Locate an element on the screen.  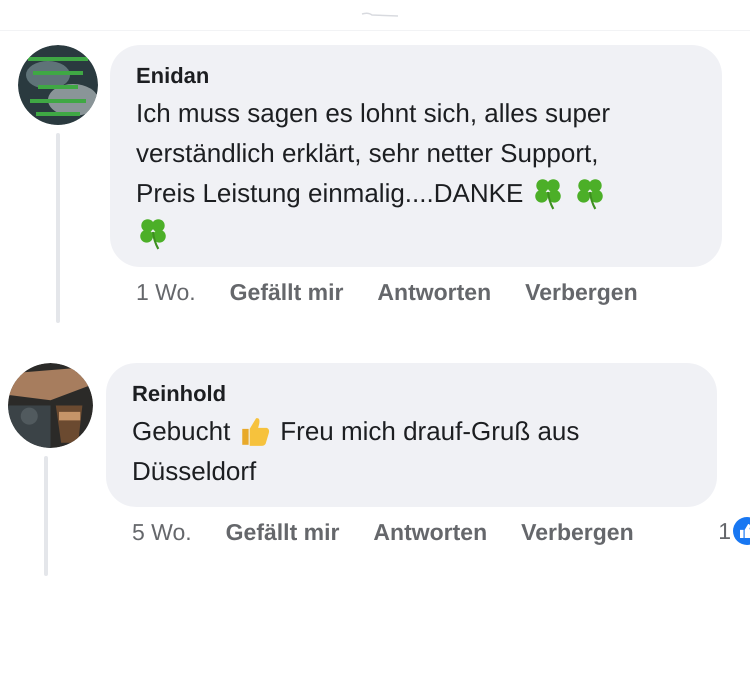
author-name: Reinhold is located at coordinates (180, 394).